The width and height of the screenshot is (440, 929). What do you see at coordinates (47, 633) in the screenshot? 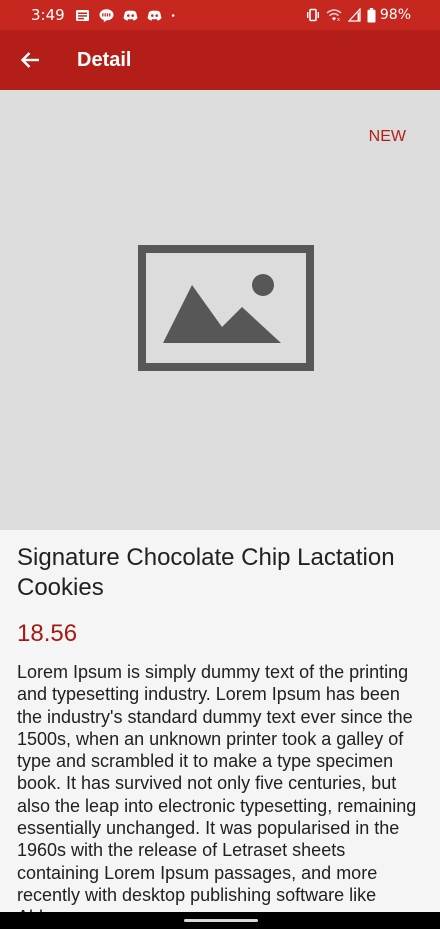
I see `product-price: 18.56` at bounding box center [47, 633].